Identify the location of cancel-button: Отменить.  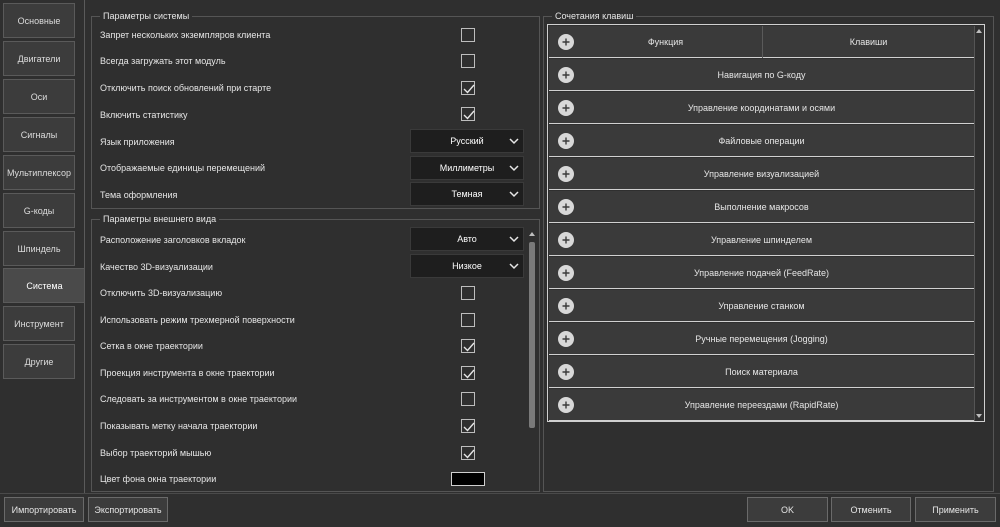
(871, 509).